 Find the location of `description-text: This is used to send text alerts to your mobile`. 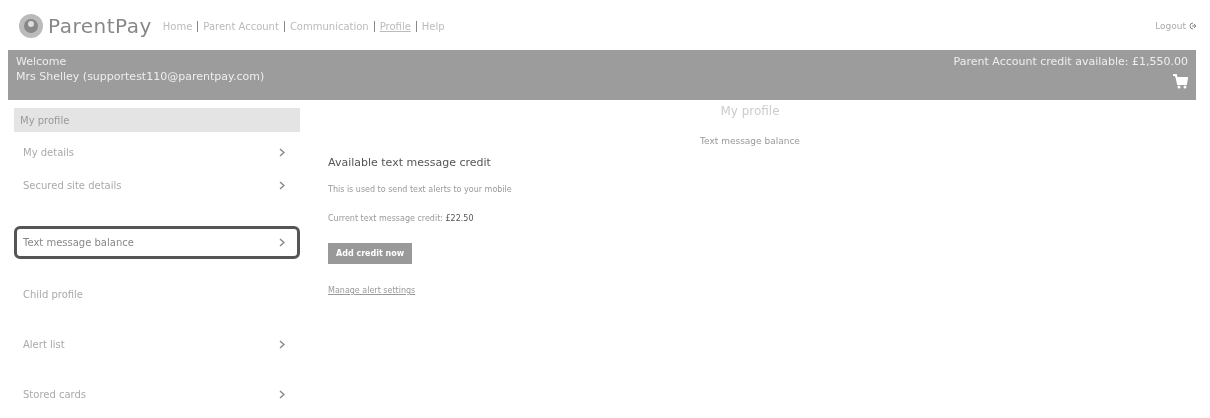

description-text: This is used to send text alerts to your mobile is located at coordinates (420, 189).